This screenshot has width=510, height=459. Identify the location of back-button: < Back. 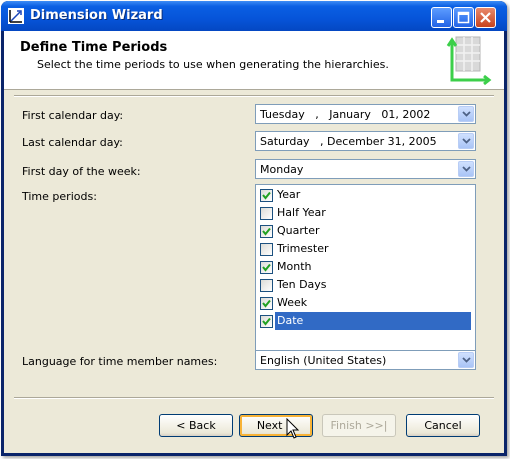
(196, 425).